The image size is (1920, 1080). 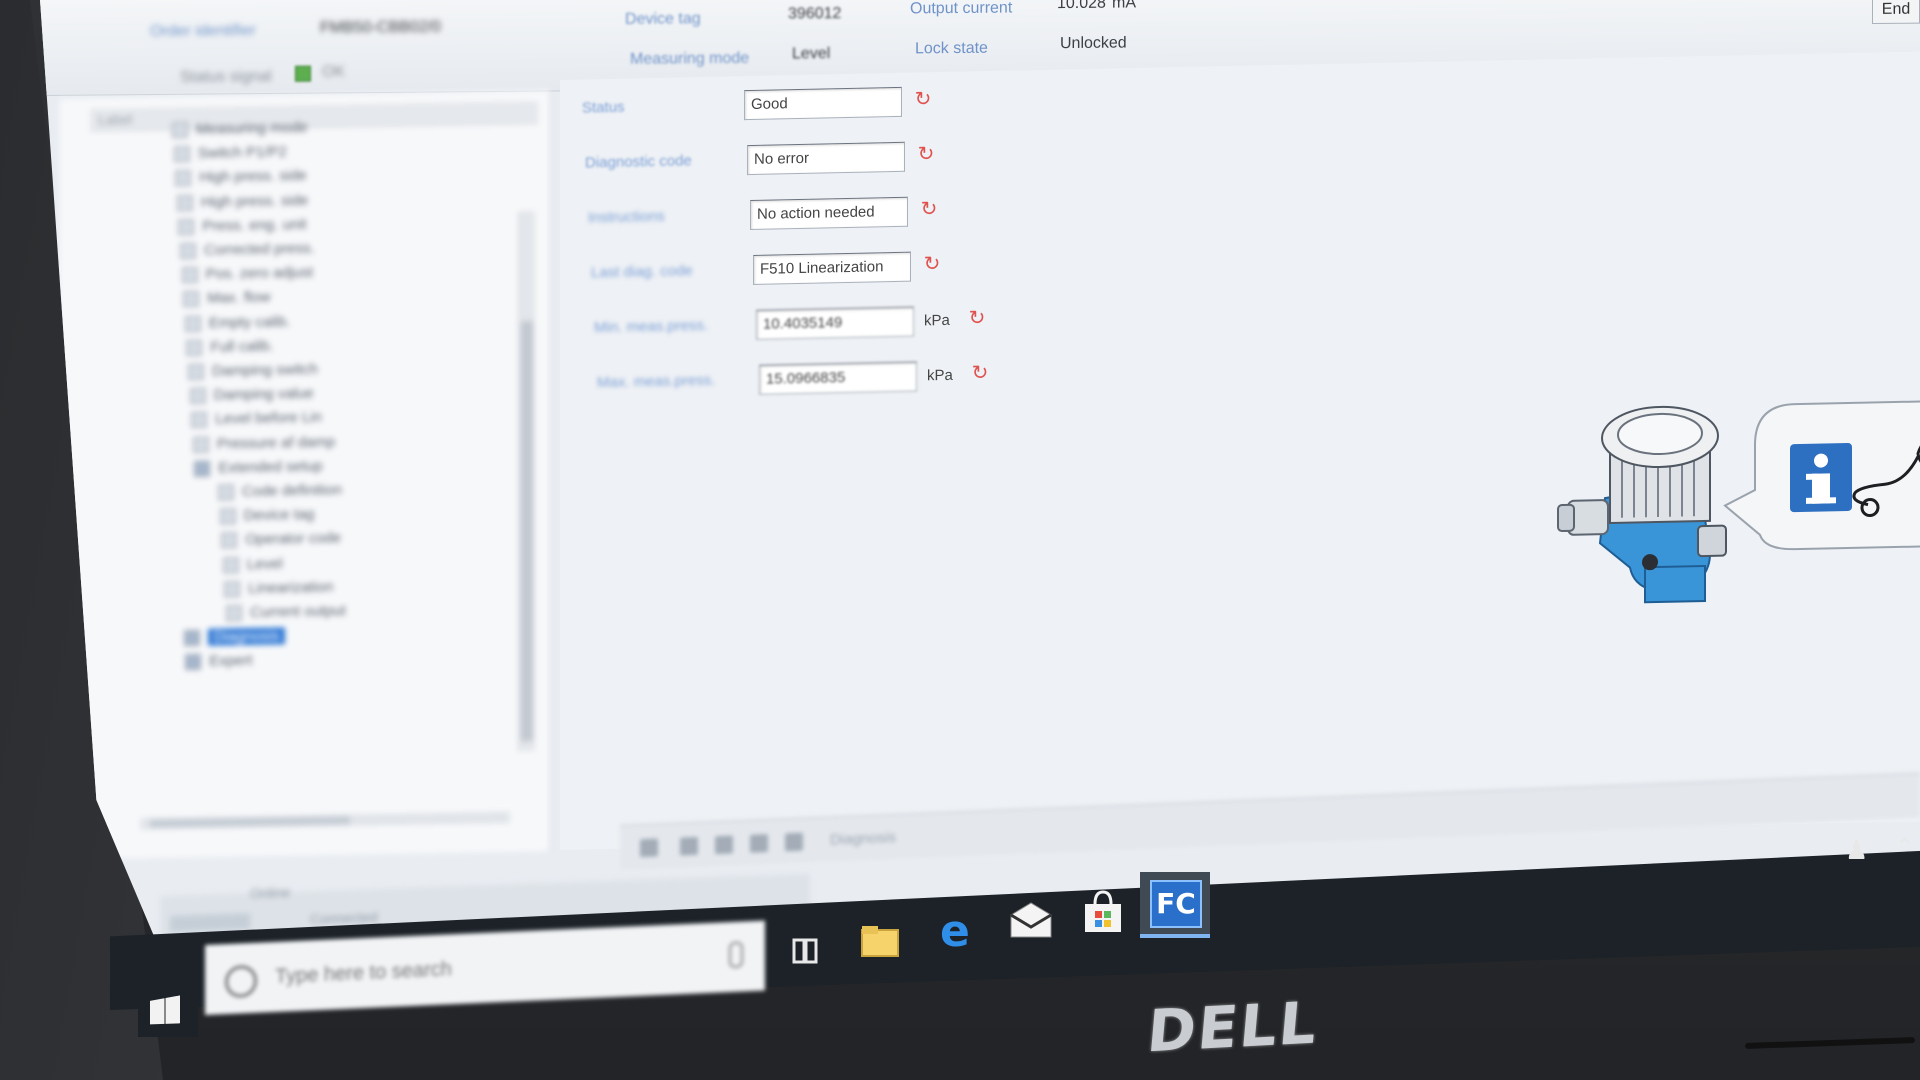 What do you see at coordinates (240, 129) in the screenshot?
I see `tree-item: Measuring mode` at bounding box center [240, 129].